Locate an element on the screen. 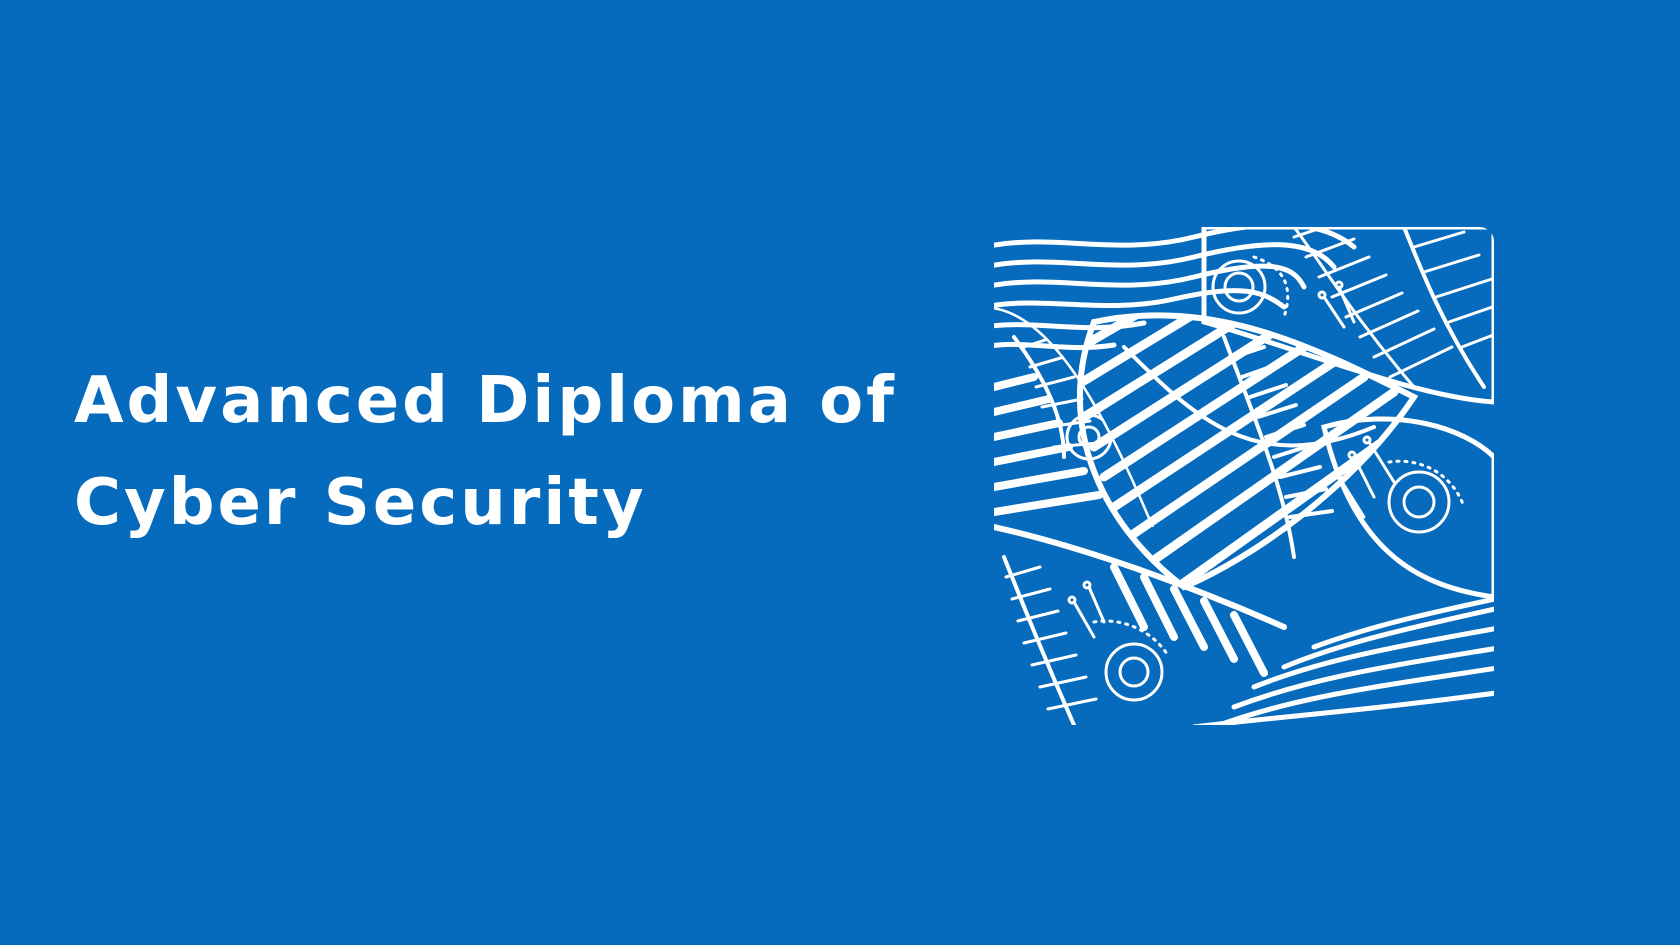  course-title-line-2: Cyber Security is located at coordinates (360, 503).